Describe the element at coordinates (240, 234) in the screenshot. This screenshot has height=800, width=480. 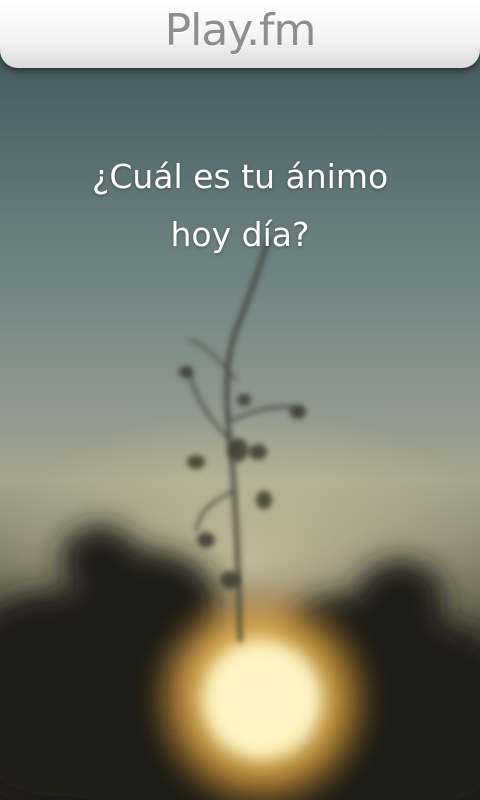
I see `mood-question-line-2: hoy día?` at that location.